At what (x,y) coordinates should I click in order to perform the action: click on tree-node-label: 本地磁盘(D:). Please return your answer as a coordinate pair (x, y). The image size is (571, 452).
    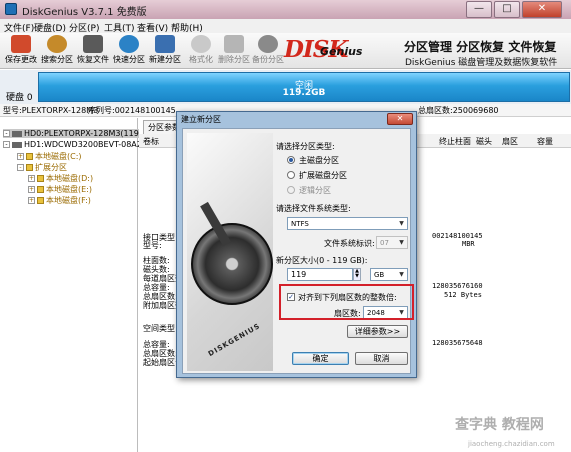
    Looking at the image, I should click on (70, 178).